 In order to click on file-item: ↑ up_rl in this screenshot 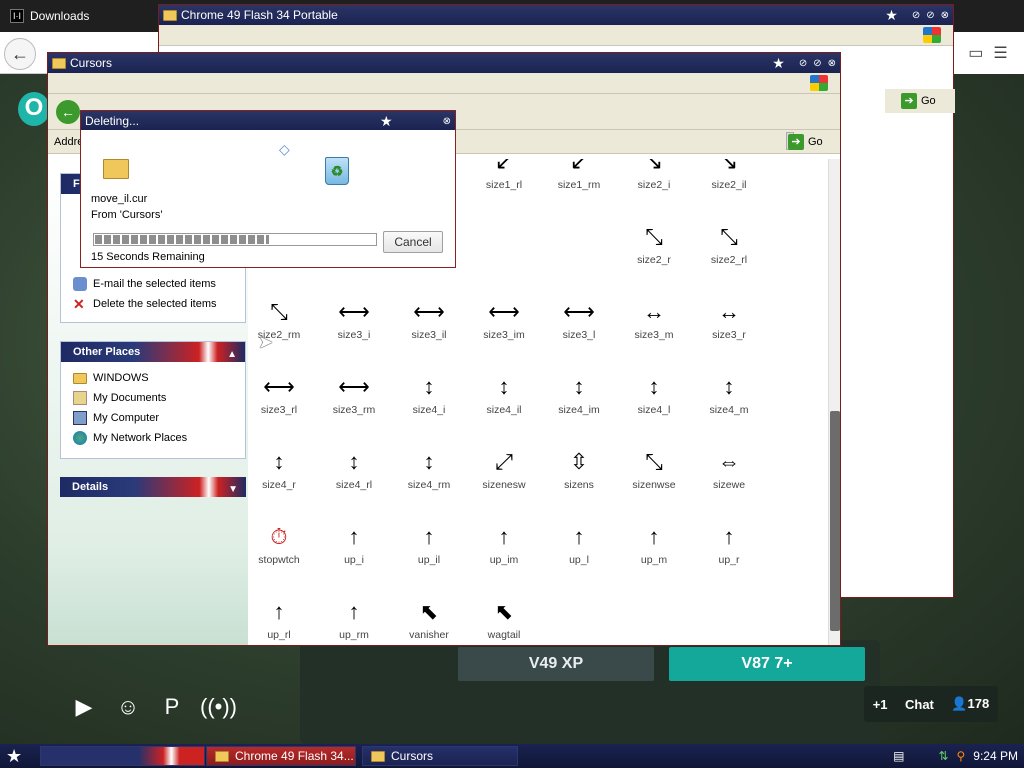, I will do `click(282, 620)`.